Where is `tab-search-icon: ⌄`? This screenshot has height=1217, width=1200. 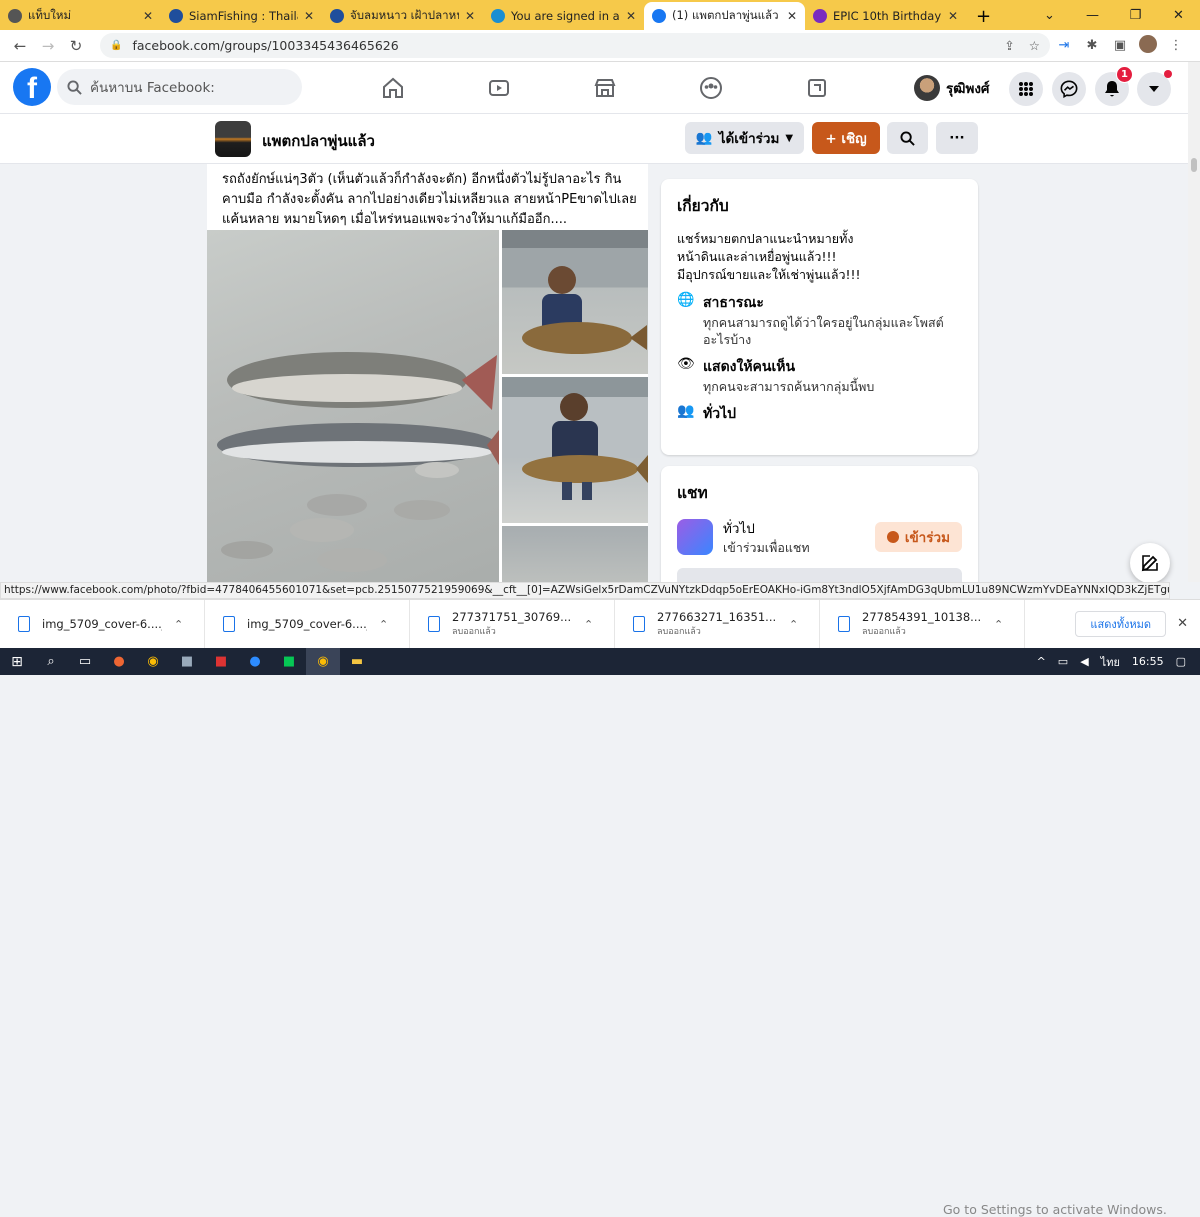
tab-search-icon: ⌄ is located at coordinates (1049, 15).